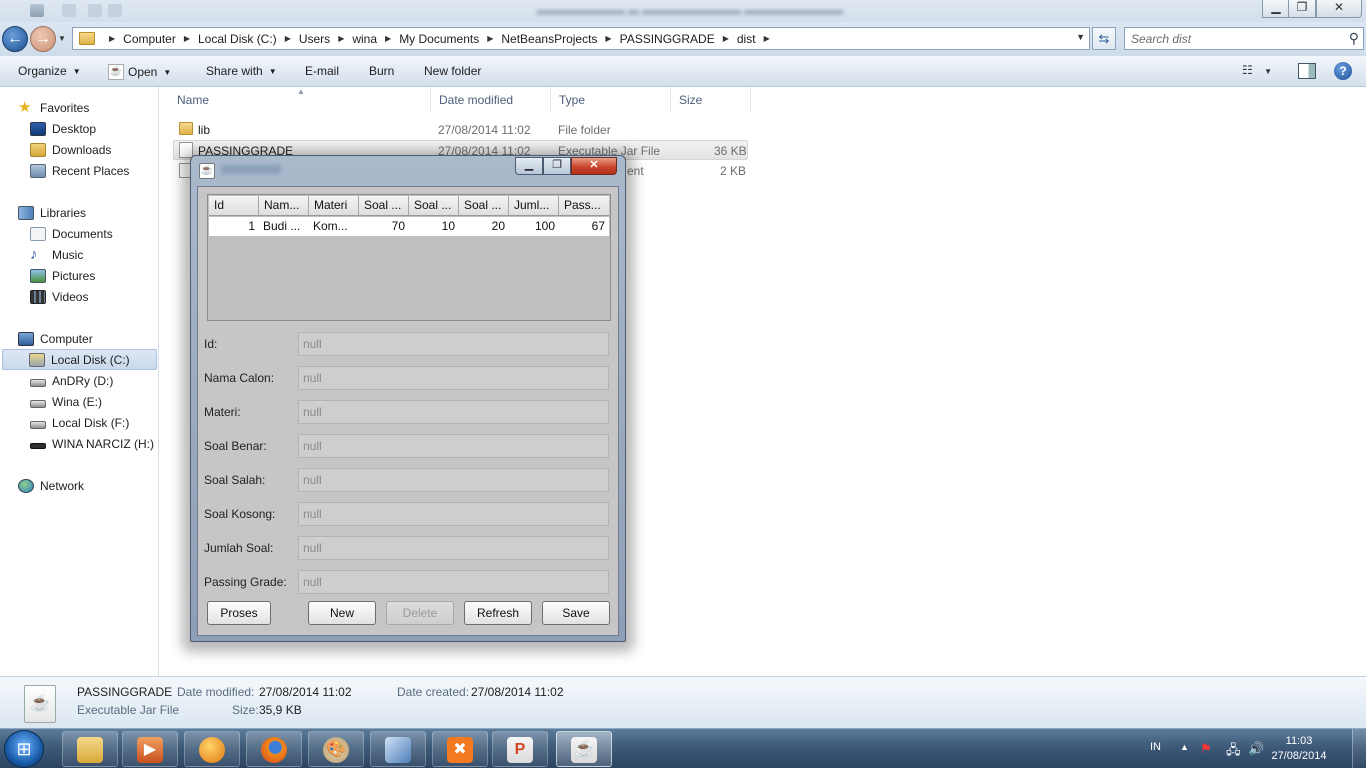 The width and height of the screenshot is (1366, 768). I want to click on show-desktop-button, so click(1359, 748).